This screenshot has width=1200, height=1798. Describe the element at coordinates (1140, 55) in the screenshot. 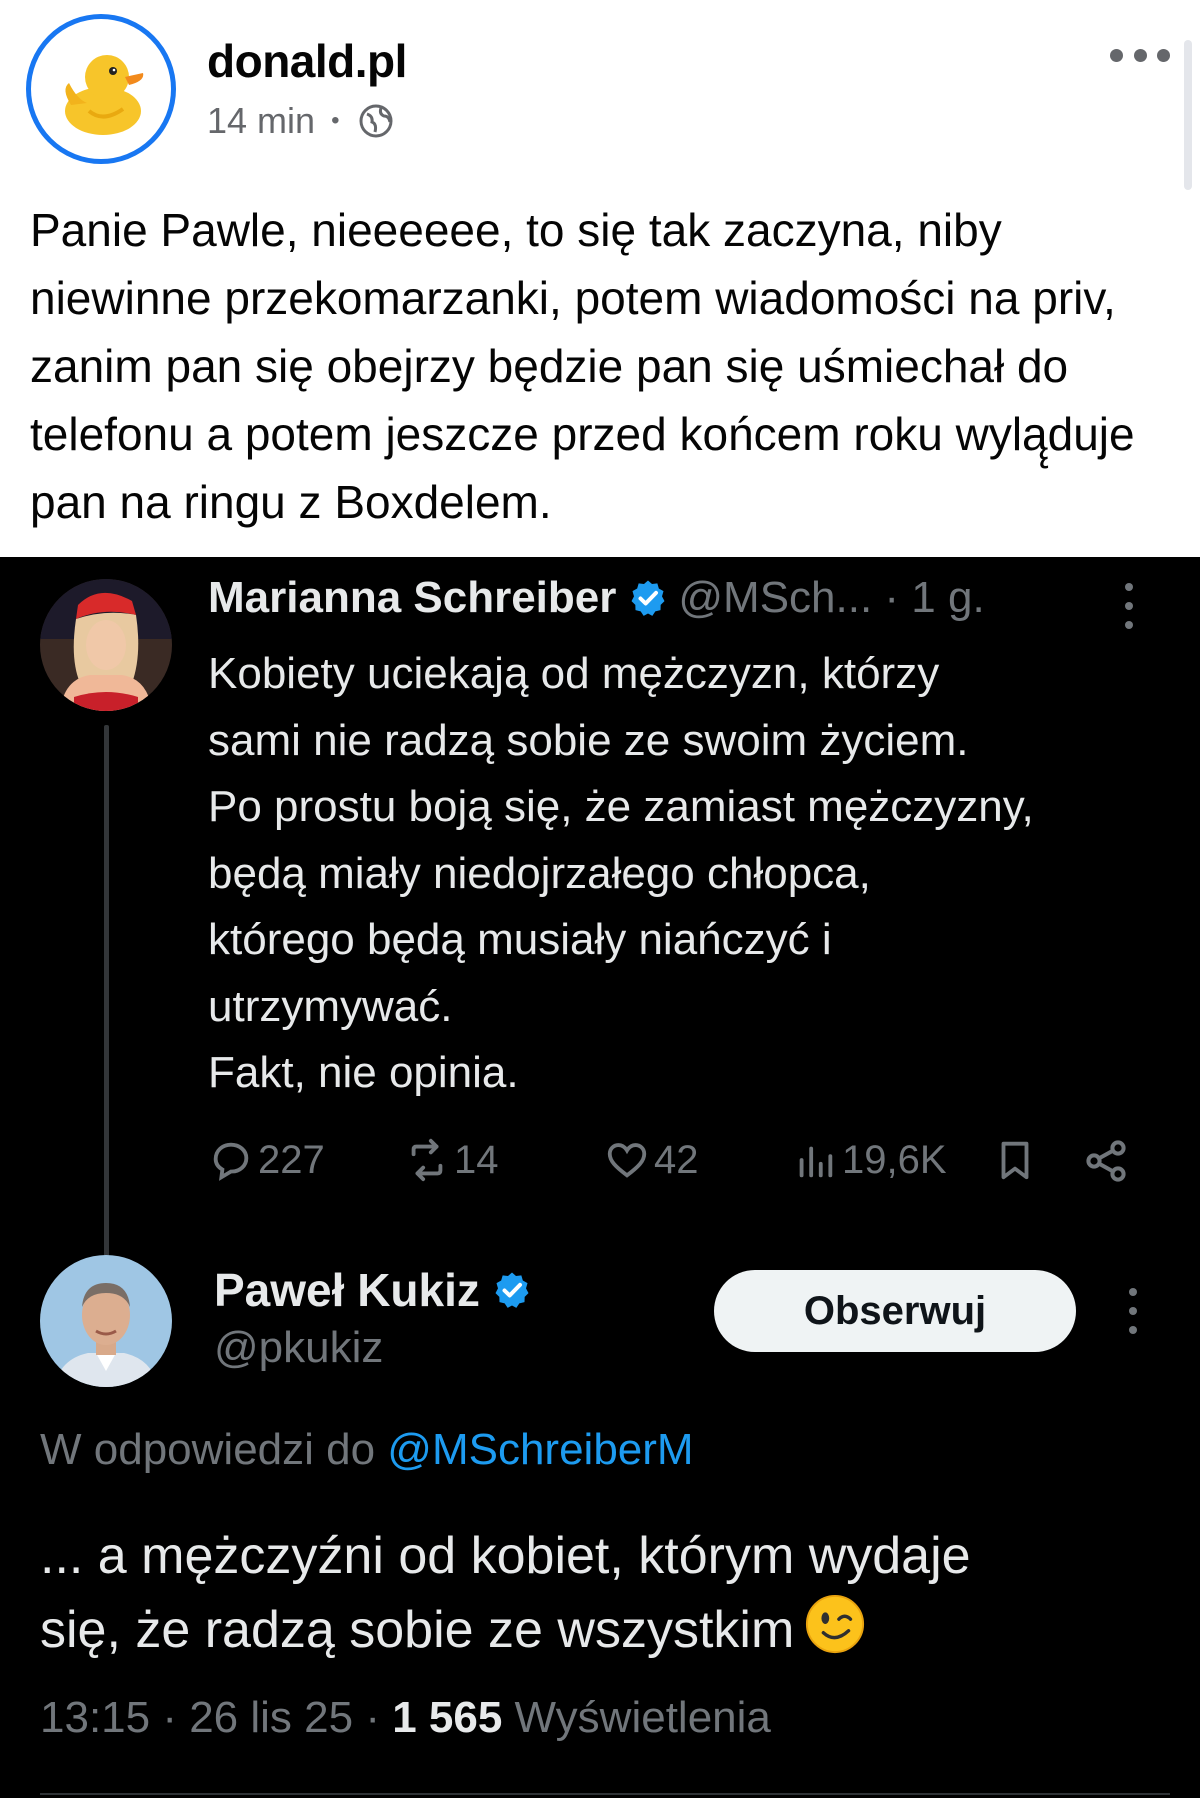

I see `more-dots-icon` at that location.